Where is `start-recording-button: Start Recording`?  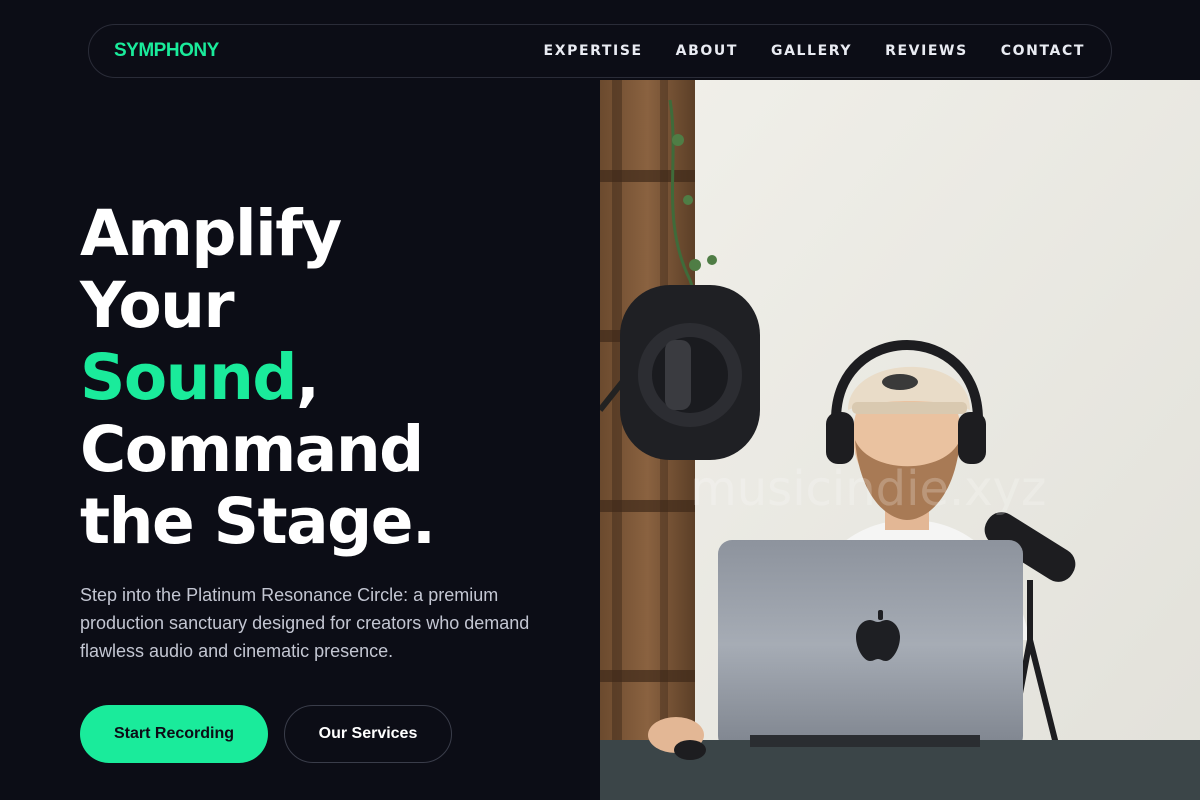
start-recording-button: Start Recording is located at coordinates (174, 734).